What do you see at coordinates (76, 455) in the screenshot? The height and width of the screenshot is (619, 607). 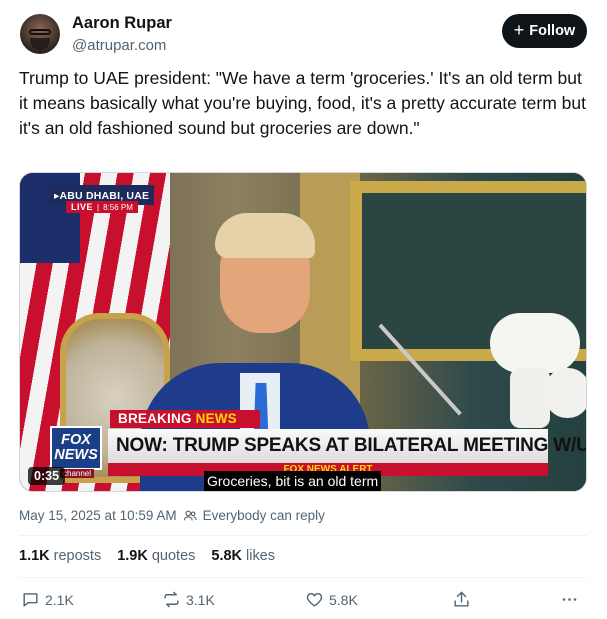 I see `logo-line-2: NEWS` at bounding box center [76, 455].